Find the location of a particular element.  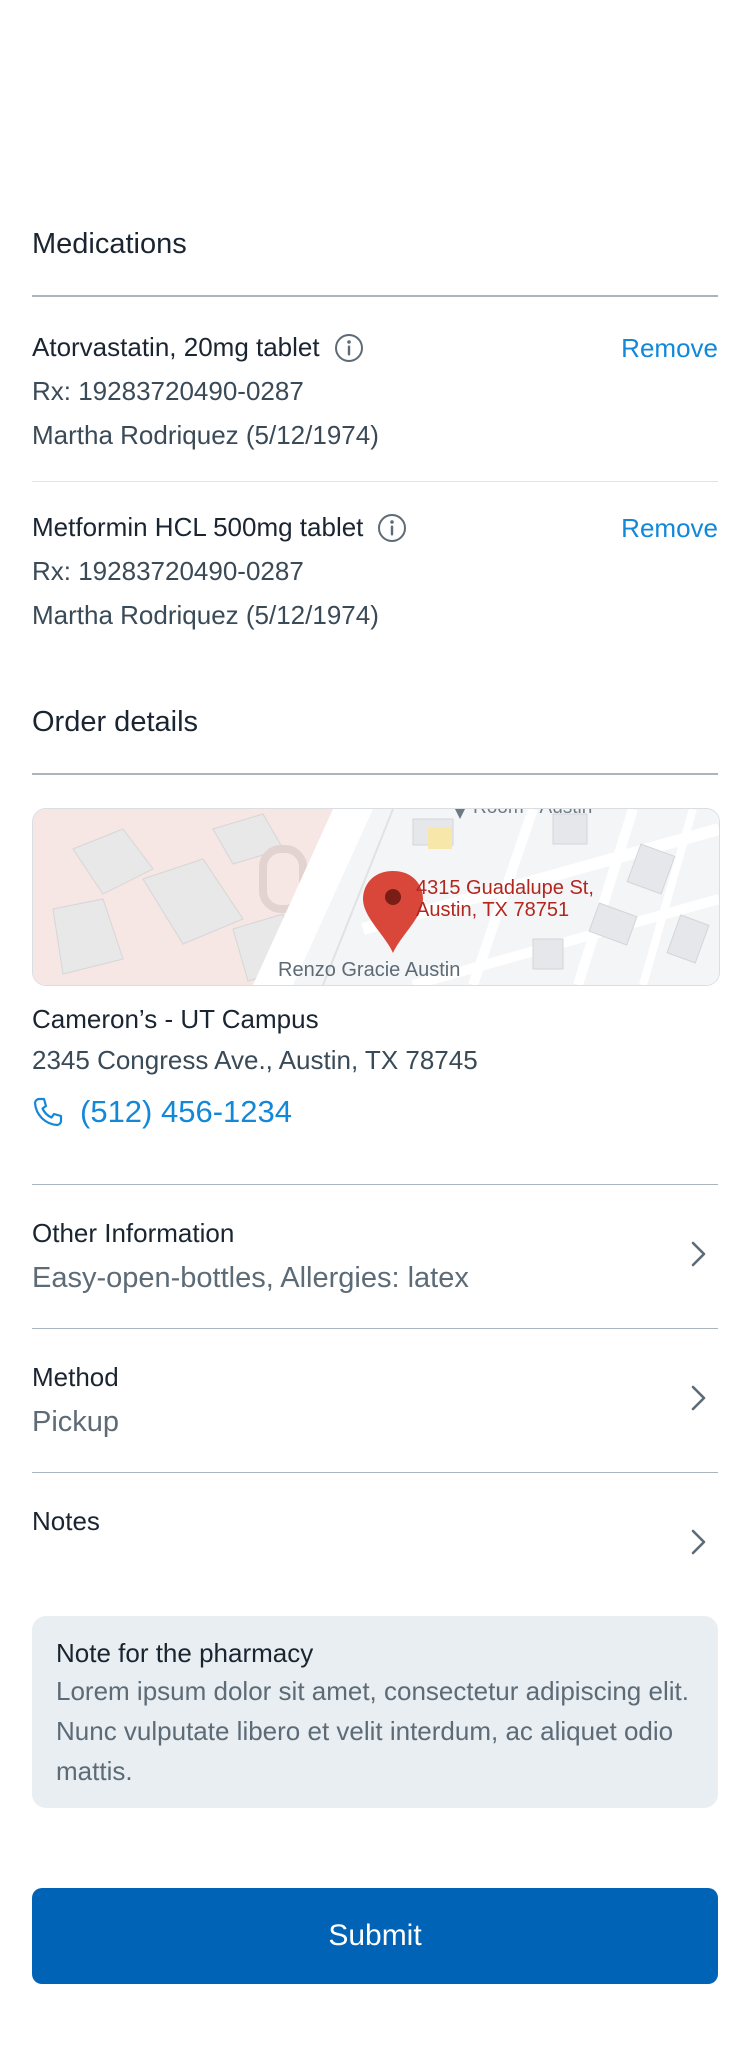

order-details-divider is located at coordinates (375, 774).